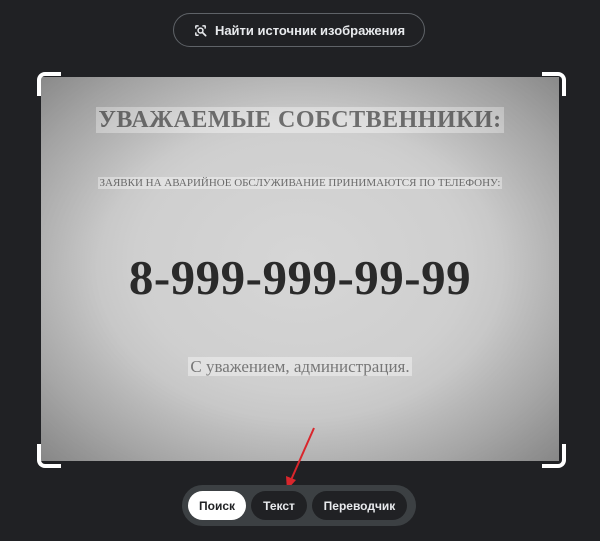 The height and width of the screenshot is (541, 600). What do you see at coordinates (279, 505) in the screenshot?
I see `tab-text: Текст` at bounding box center [279, 505].